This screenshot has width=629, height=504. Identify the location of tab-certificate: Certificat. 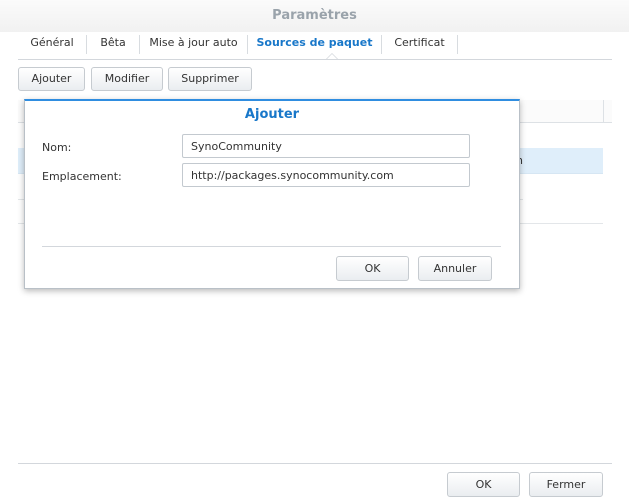
(419, 45).